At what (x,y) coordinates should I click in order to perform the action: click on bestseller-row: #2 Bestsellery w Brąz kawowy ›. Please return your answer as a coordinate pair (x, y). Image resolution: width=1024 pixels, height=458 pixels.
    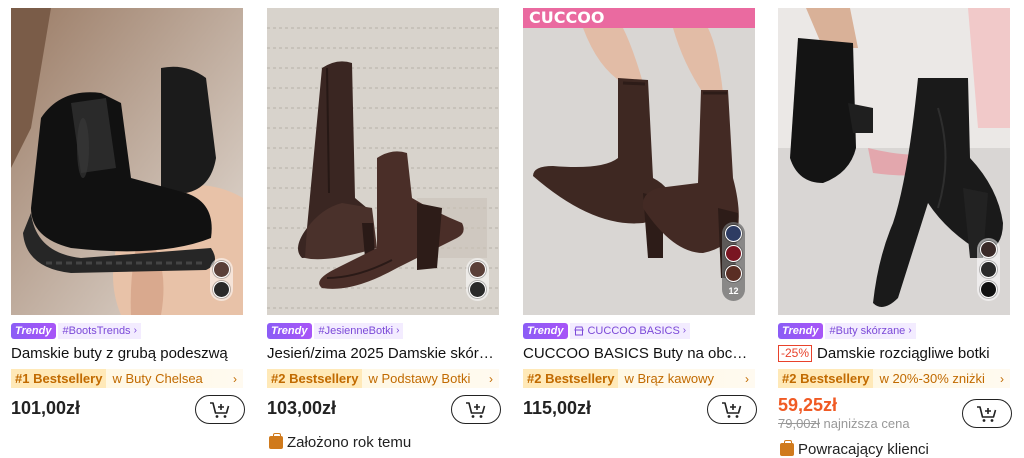
    Looking at the image, I should click on (639, 378).